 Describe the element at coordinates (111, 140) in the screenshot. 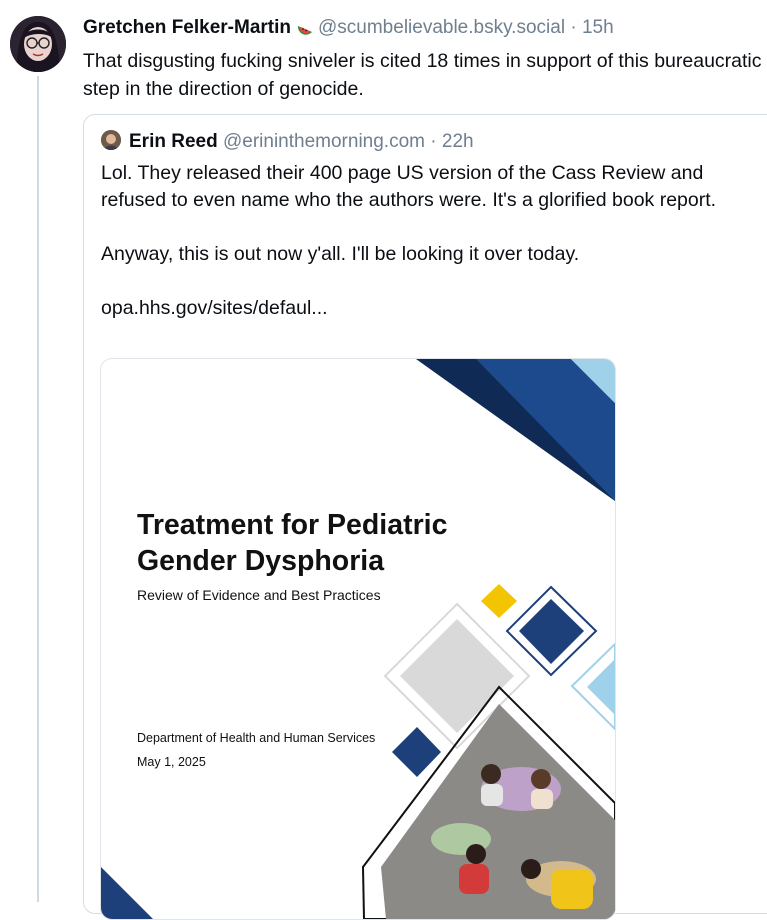

I see `quote-avatar` at that location.